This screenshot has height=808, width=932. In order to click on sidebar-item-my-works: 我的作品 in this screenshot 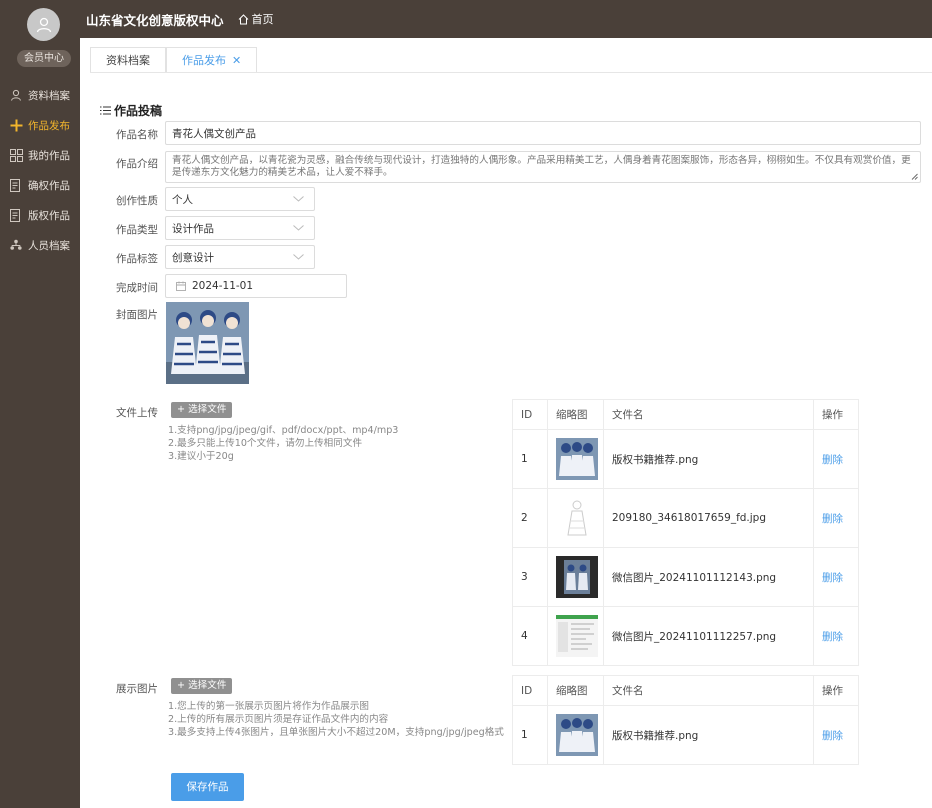, I will do `click(40, 155)`.